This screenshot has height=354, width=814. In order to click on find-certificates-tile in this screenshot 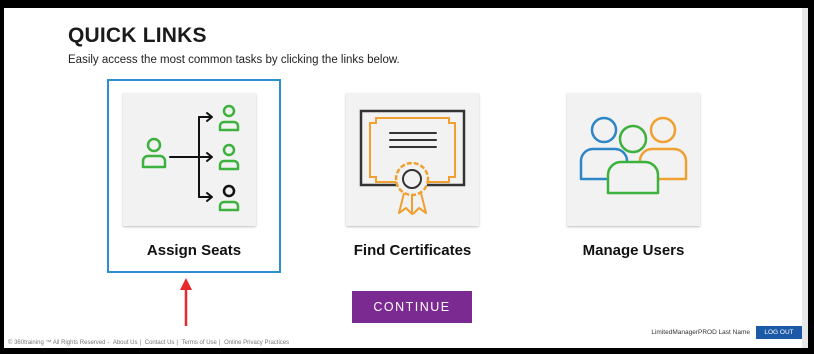, I will do `click(412, 159)`.